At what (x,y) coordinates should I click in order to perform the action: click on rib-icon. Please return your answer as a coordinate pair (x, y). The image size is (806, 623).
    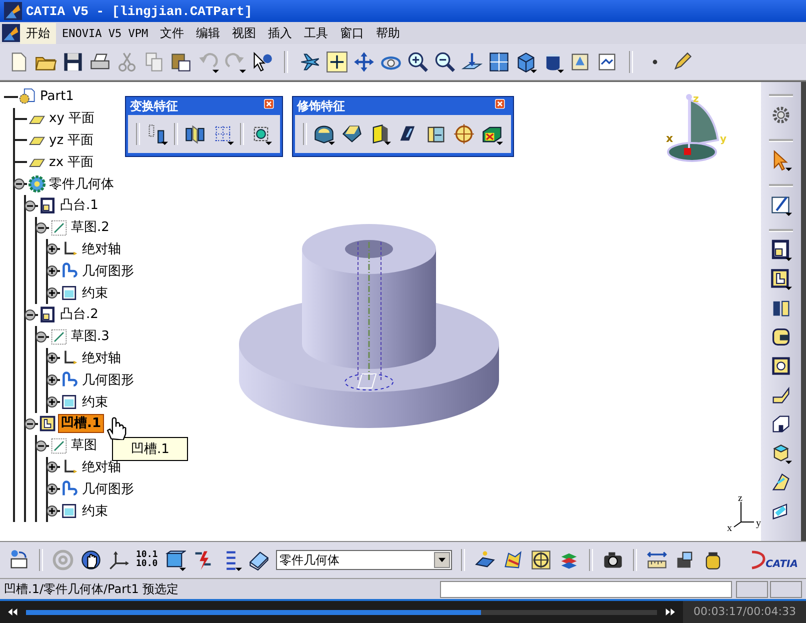
    Looking at the image, I should click on (781, 395).